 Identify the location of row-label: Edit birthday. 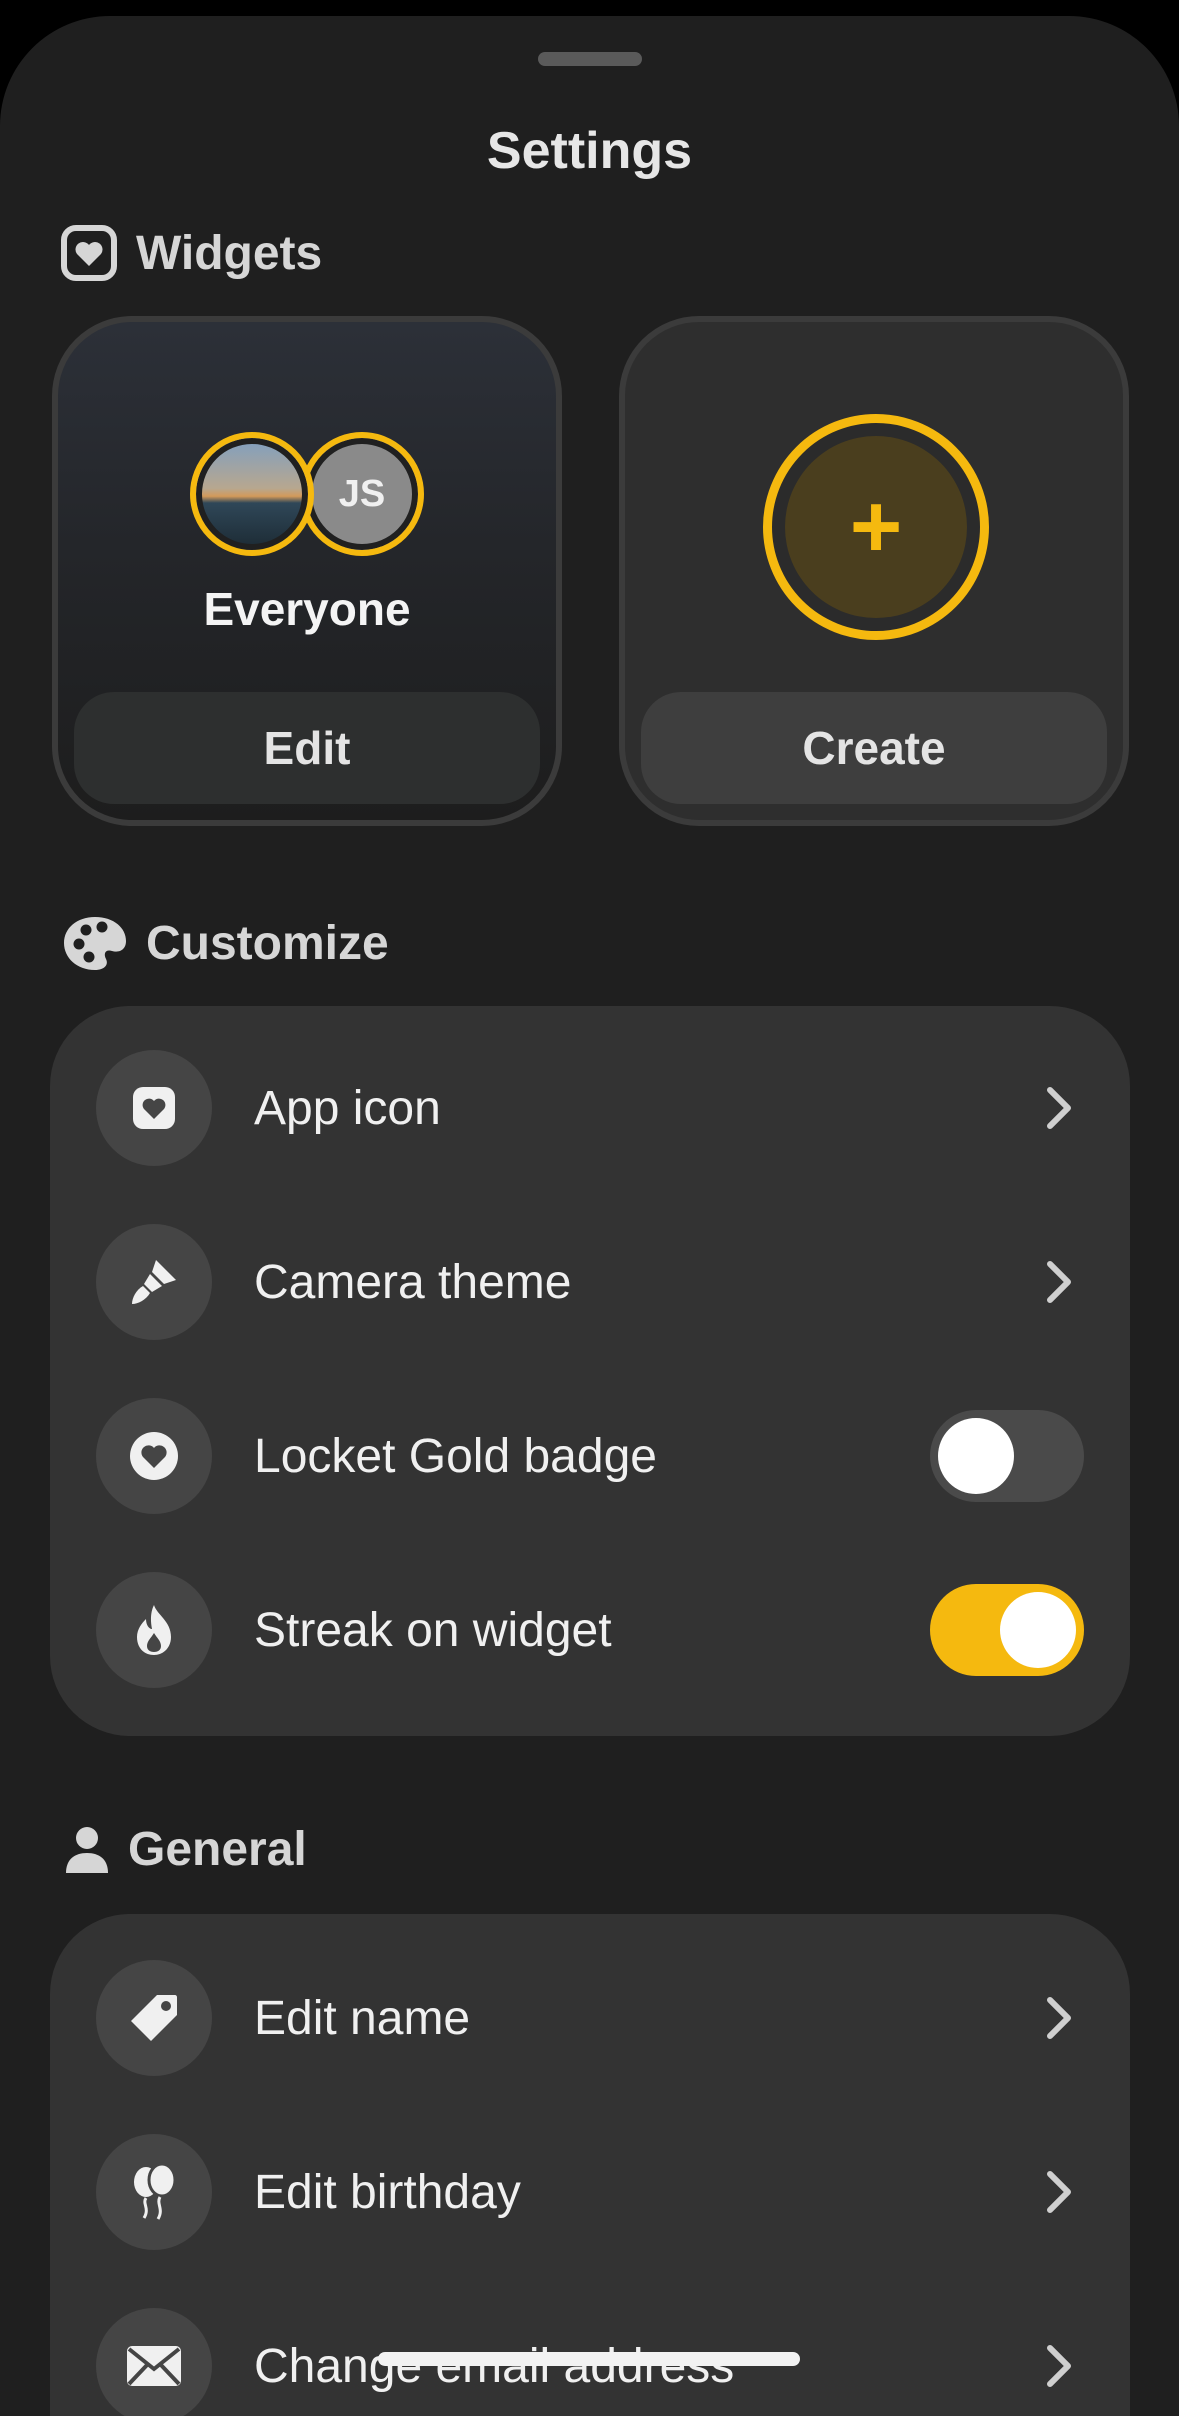
(387, 2192).